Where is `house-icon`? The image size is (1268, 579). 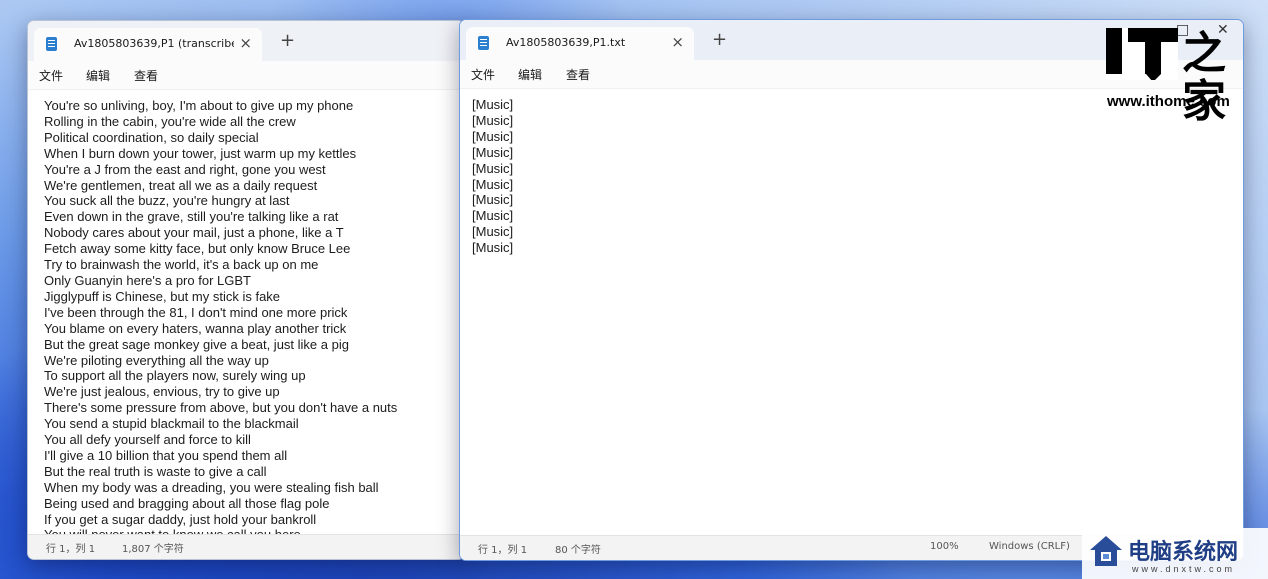
house-icon is located at coordinates (1106, 551).